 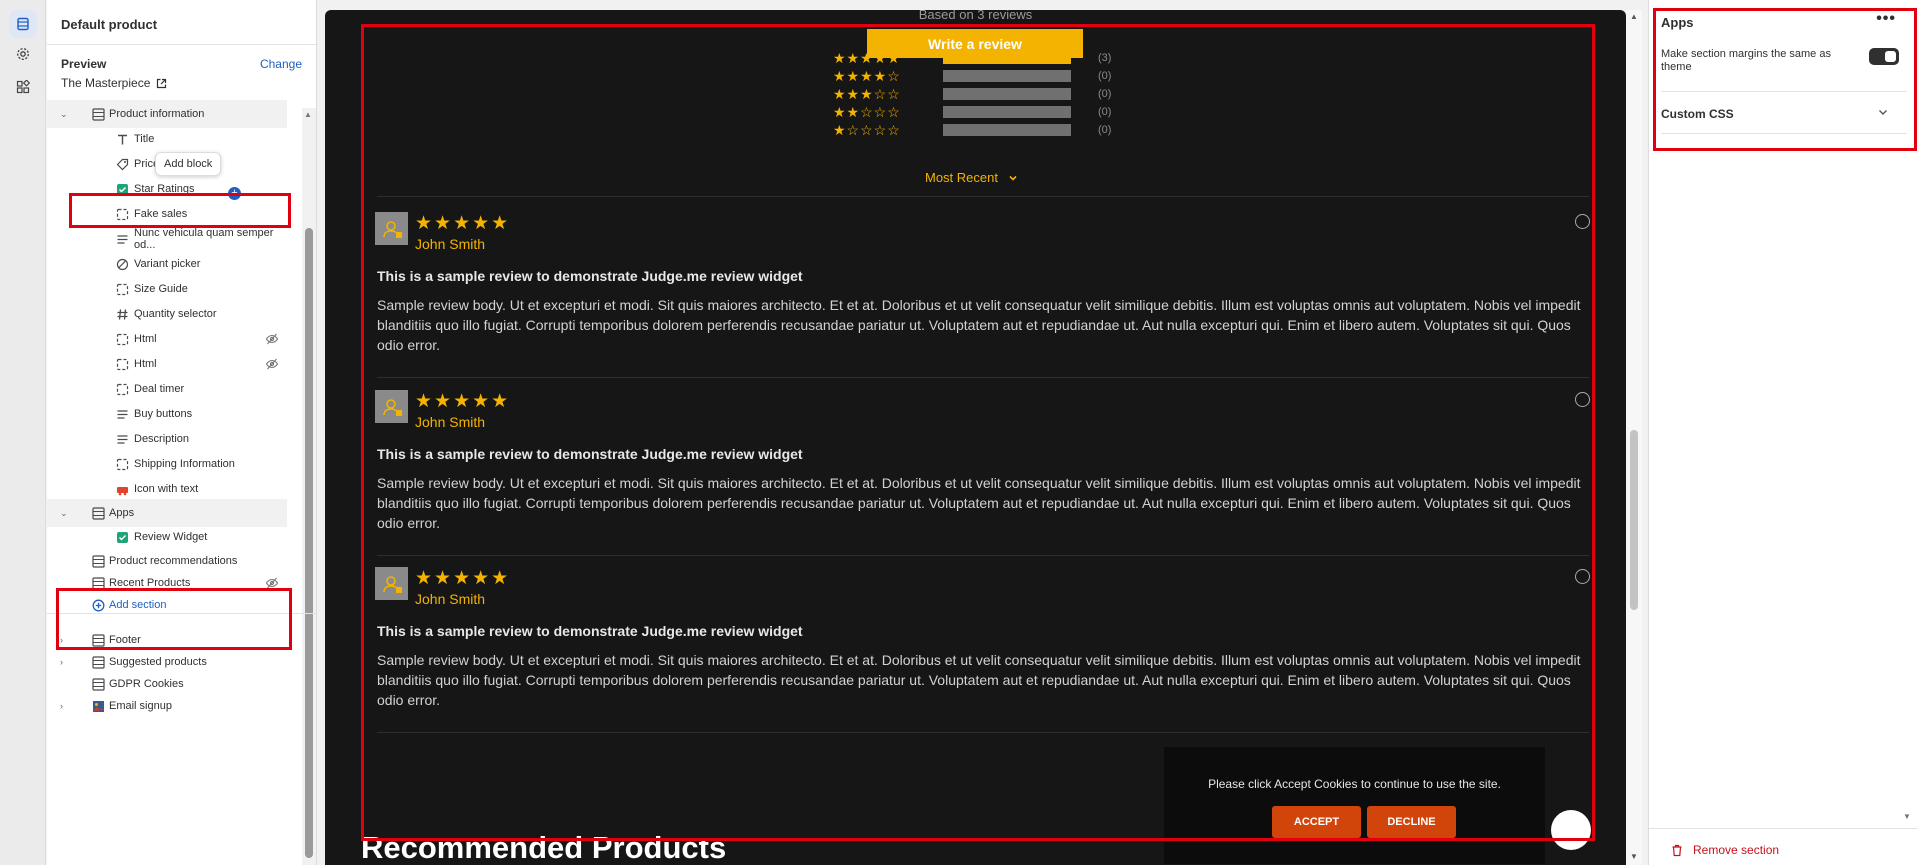 What do you see at coordinates (122, 164) in the screenshot?
I see `price-tag-icon` at bounding box center [122, 164].